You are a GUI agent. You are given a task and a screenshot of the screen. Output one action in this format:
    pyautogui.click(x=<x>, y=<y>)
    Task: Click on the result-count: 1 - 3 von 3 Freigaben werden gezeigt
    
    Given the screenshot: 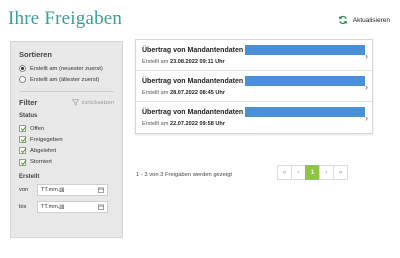 What is the action you would take?
    pyautogui.click(x=184, y=175)
    